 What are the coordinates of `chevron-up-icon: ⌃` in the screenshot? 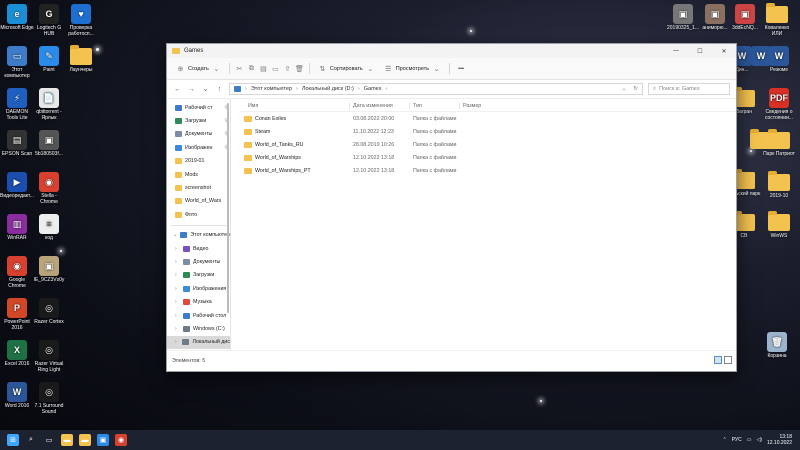 It's located at (725, 440).